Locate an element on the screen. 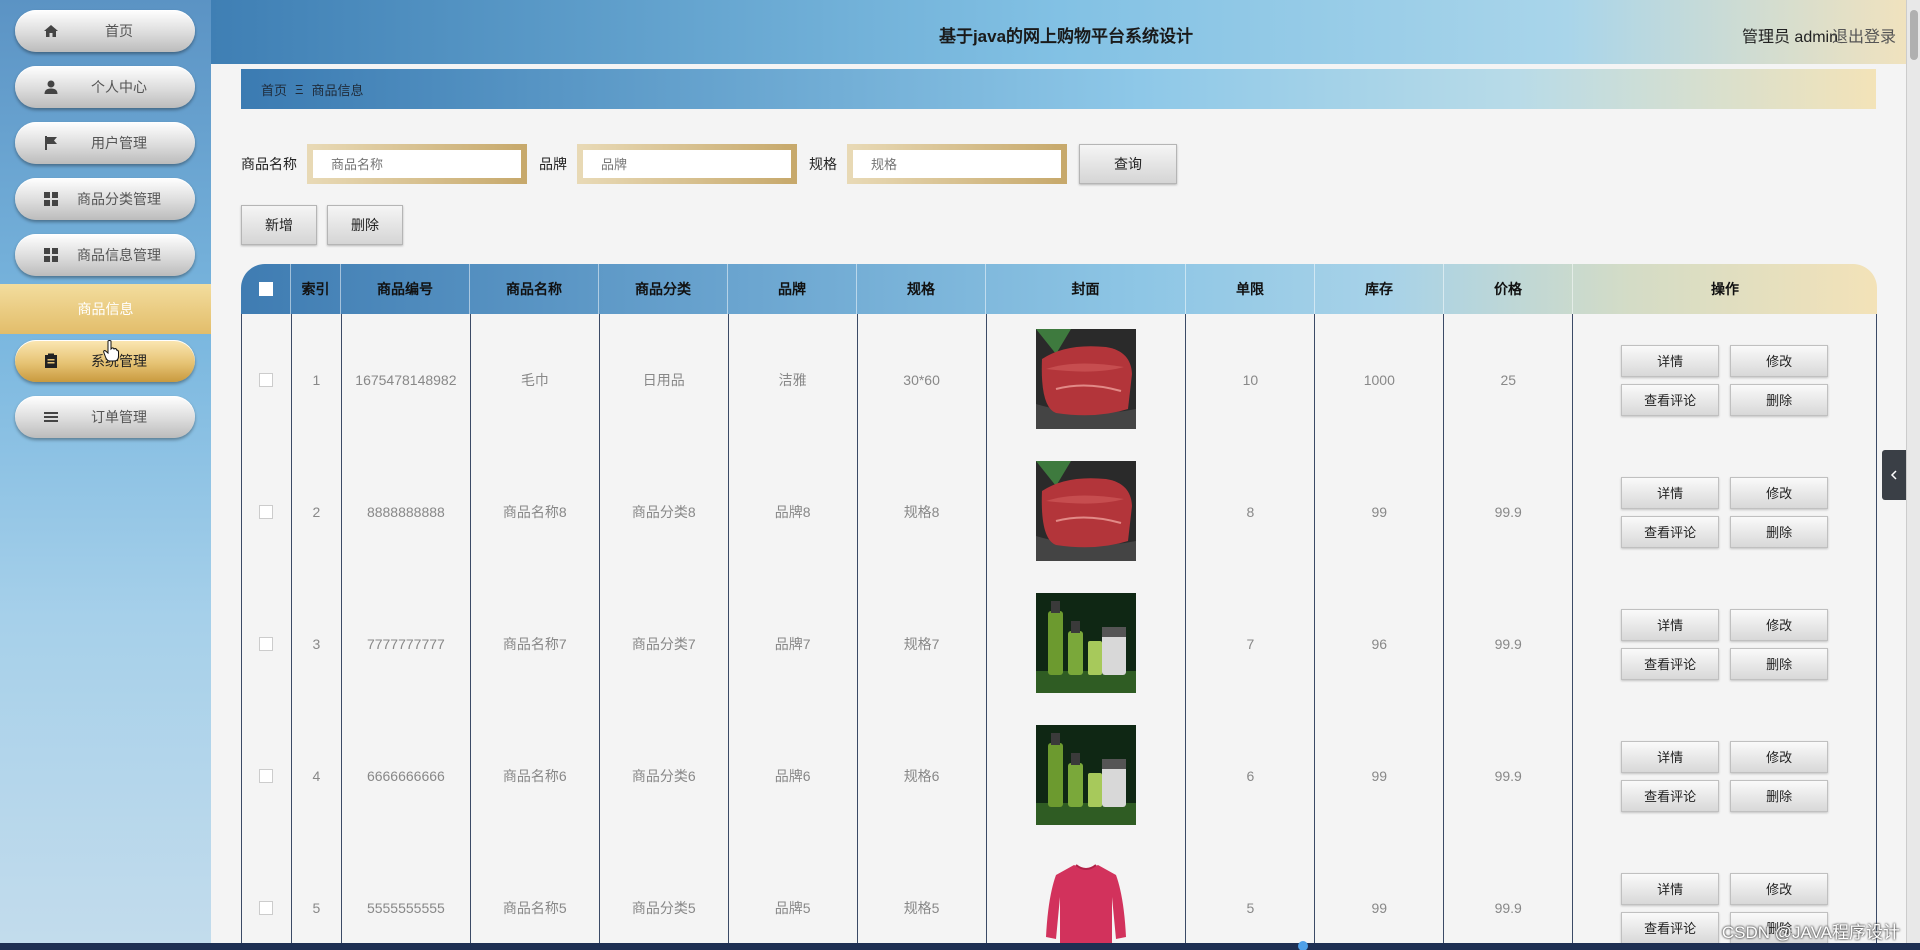 The image size is (1920, 950). breadcrumb-home: 首页 is located at coordinates (274, 89).